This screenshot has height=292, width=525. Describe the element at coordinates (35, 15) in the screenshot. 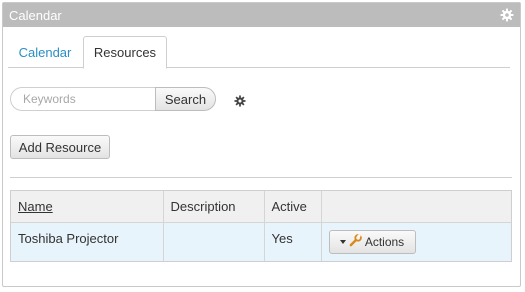

I see `panel-title: Calendar` at that location.